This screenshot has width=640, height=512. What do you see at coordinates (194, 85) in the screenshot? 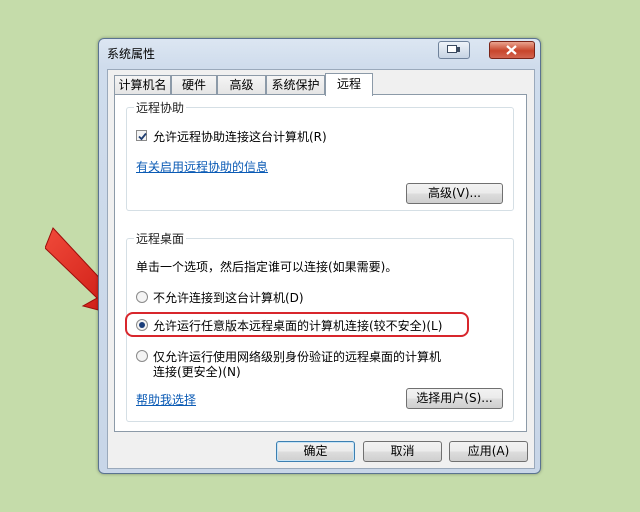
I see `tab-hardware: 硬件` at bounding box center [194, 85].